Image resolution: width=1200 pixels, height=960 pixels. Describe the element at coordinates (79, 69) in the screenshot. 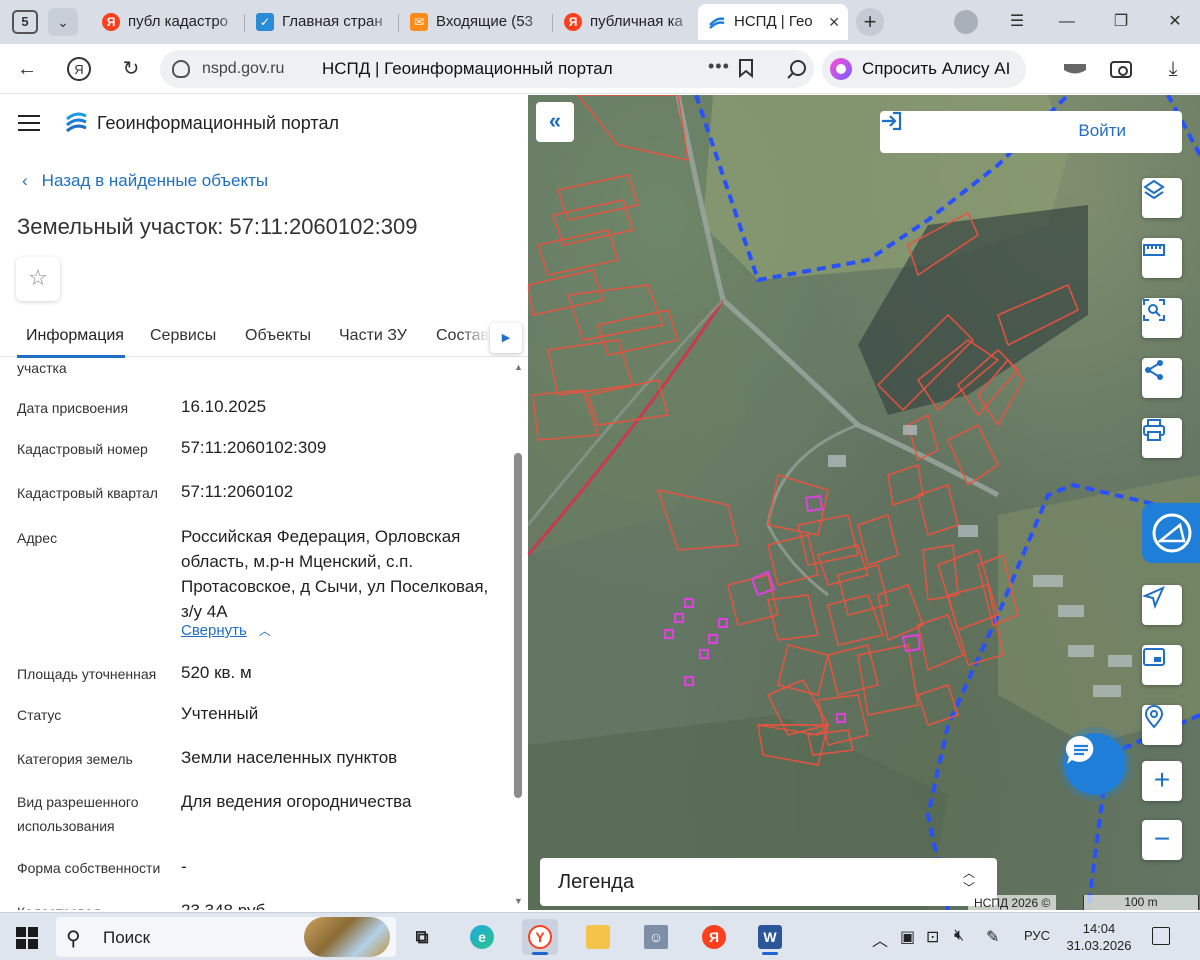

I see `yandex-home-icon: Я` at that location.